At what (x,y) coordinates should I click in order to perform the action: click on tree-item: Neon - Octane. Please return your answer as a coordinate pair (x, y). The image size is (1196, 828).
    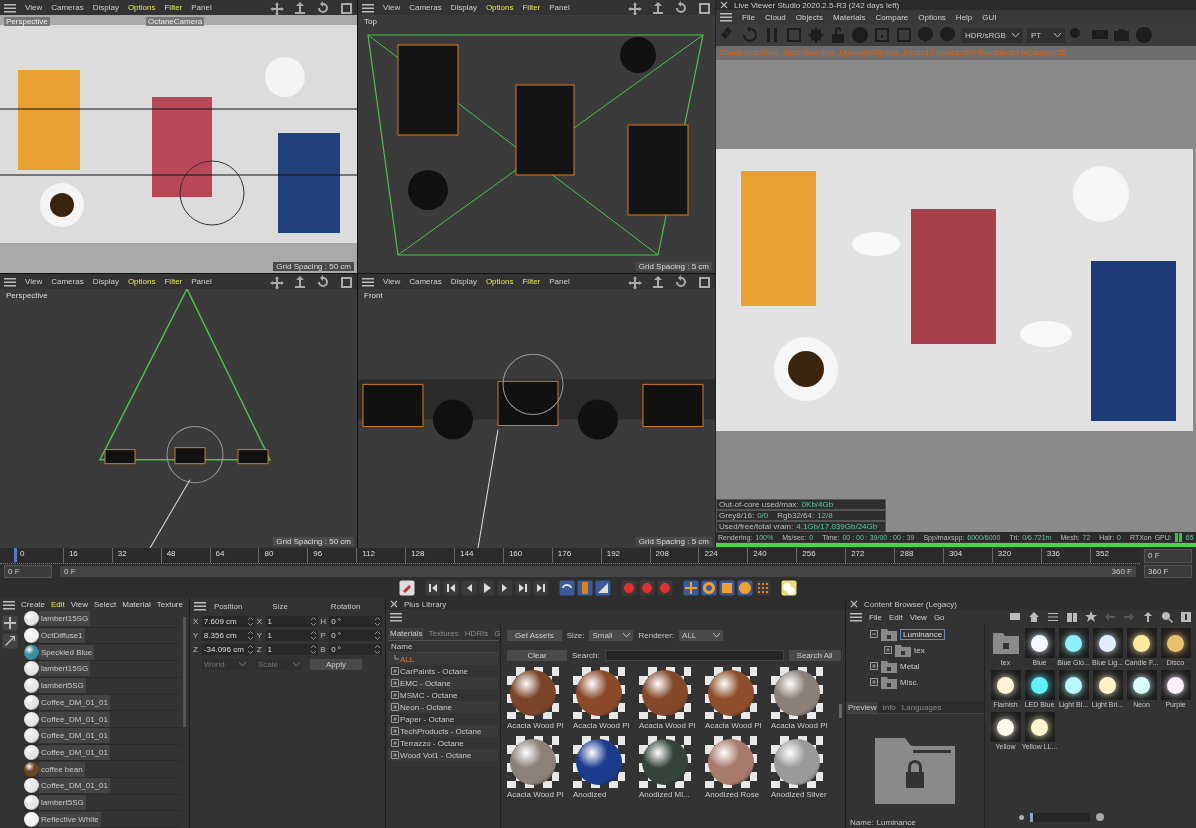
    Looking at the image, I should click on (443, 707).